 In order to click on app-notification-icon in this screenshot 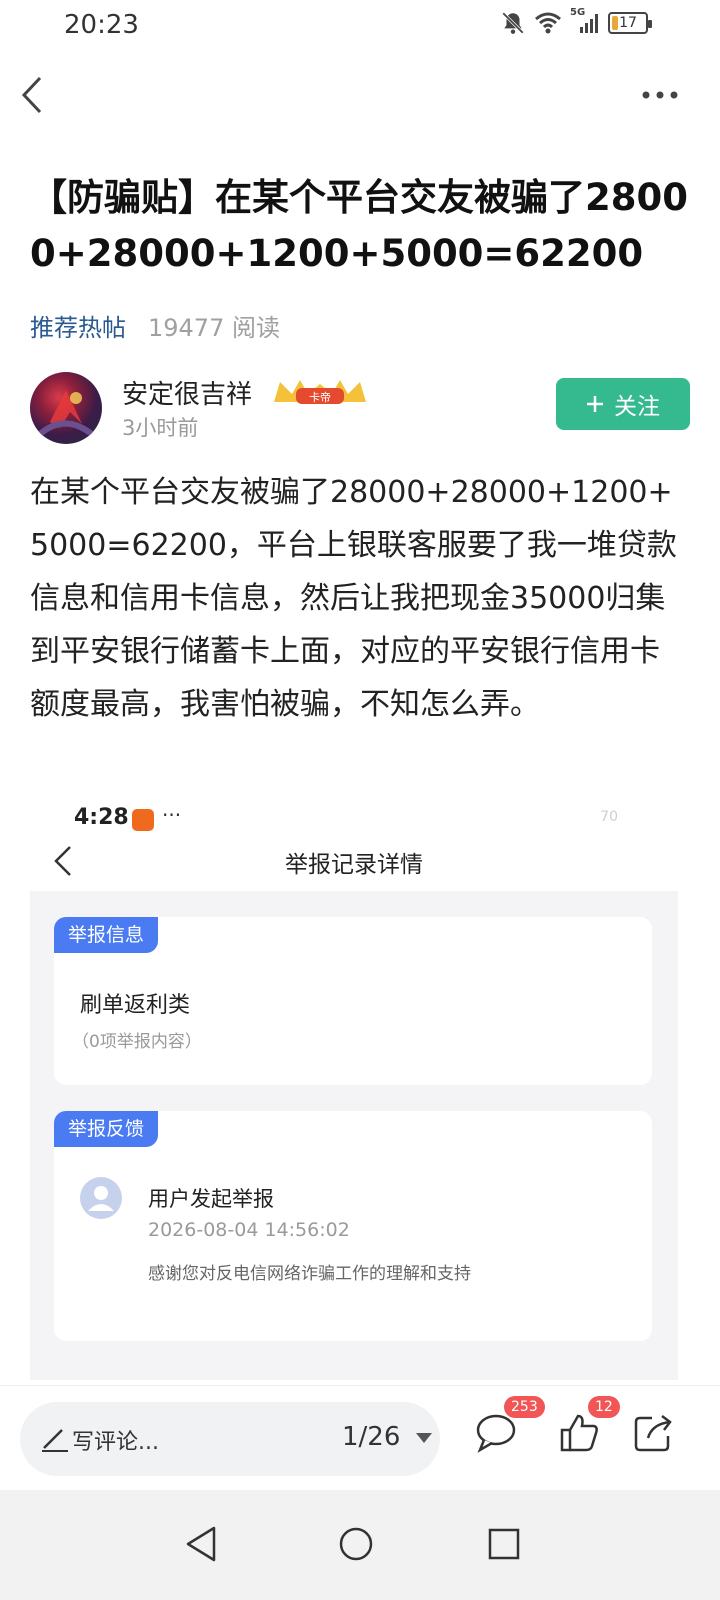, I will do `click(143, 820)`.